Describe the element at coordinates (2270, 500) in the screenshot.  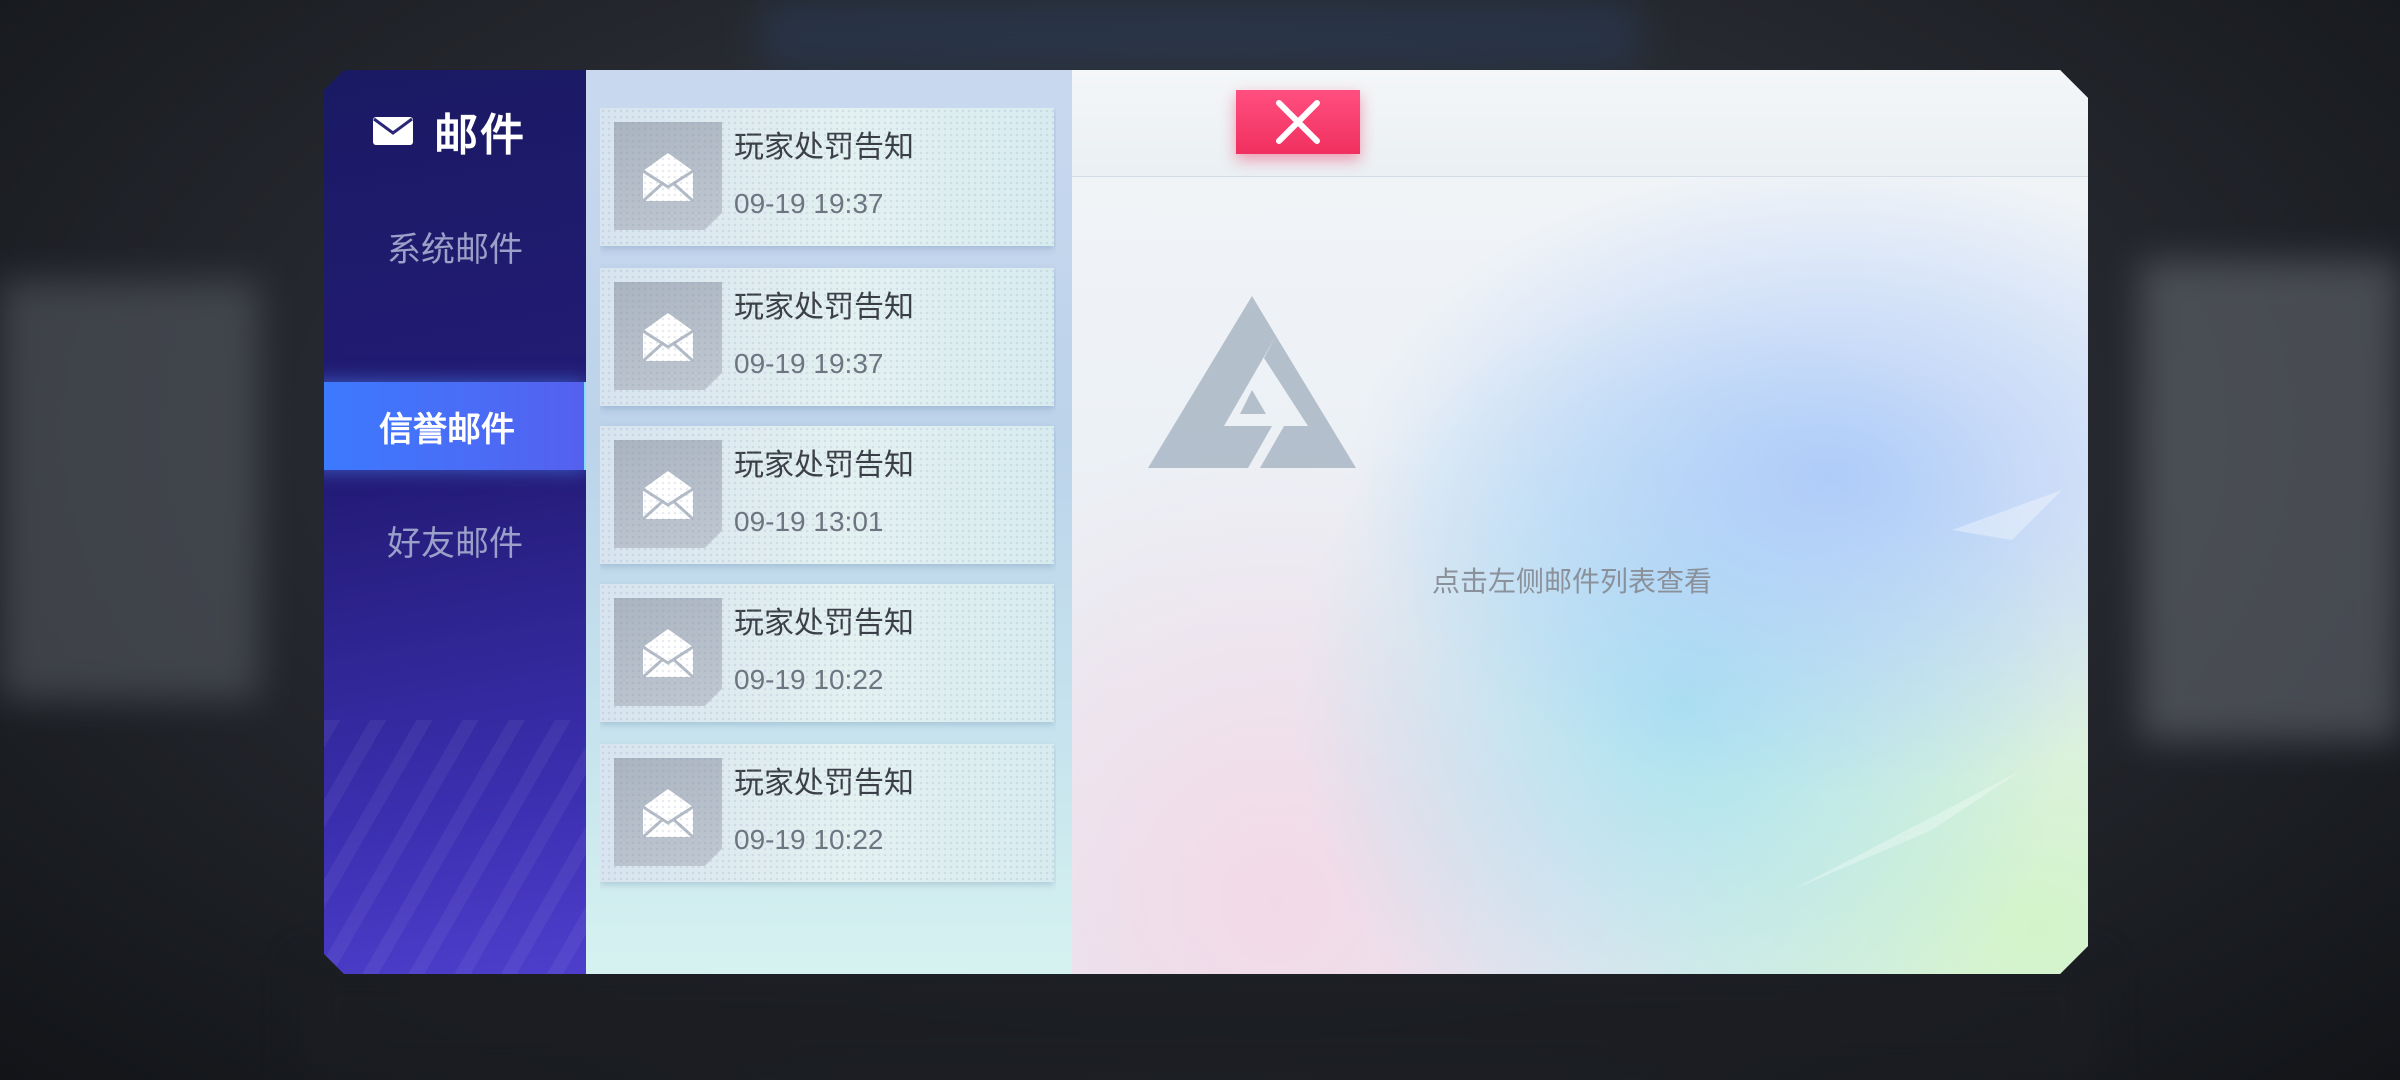
I see `background-scene-right` at that location.